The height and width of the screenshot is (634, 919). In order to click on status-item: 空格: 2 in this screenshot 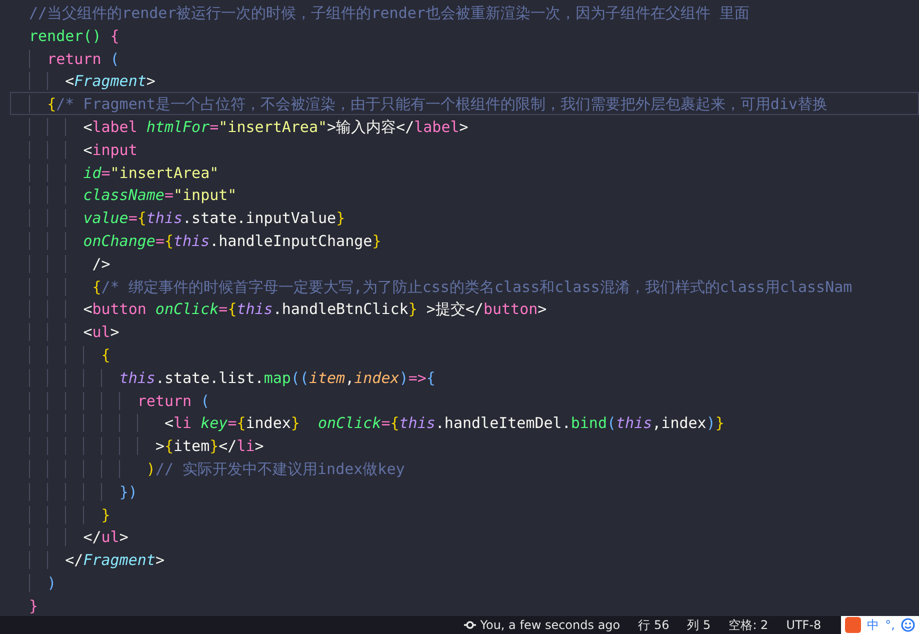, I will do `click(748, 625)`.